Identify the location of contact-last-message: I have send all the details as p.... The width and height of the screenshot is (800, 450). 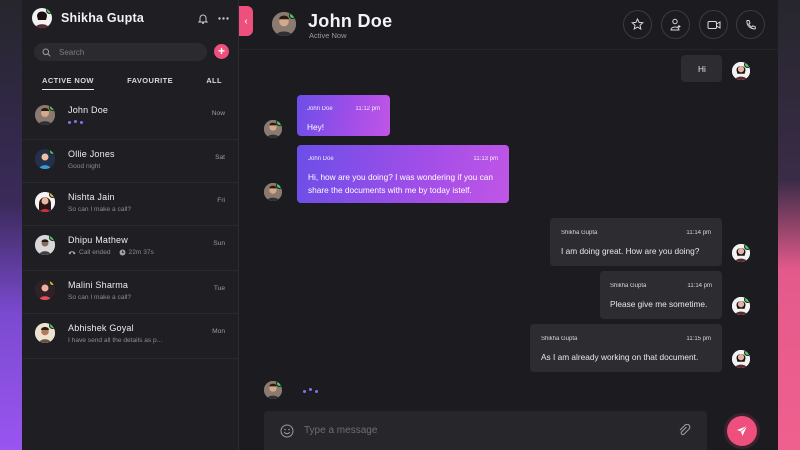
(115, 340).